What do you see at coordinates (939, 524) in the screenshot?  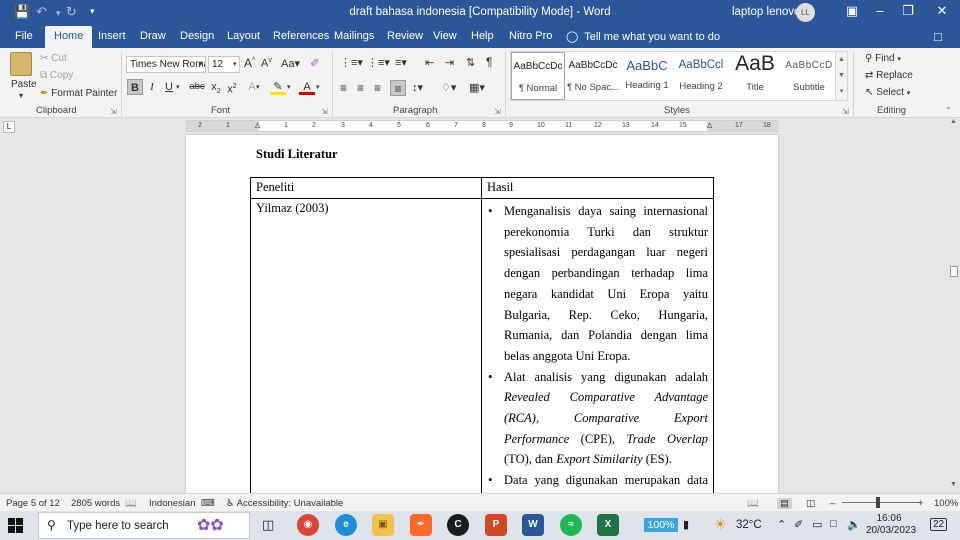 I see `notifications-icon: 22` at bounding box center [939, 524].